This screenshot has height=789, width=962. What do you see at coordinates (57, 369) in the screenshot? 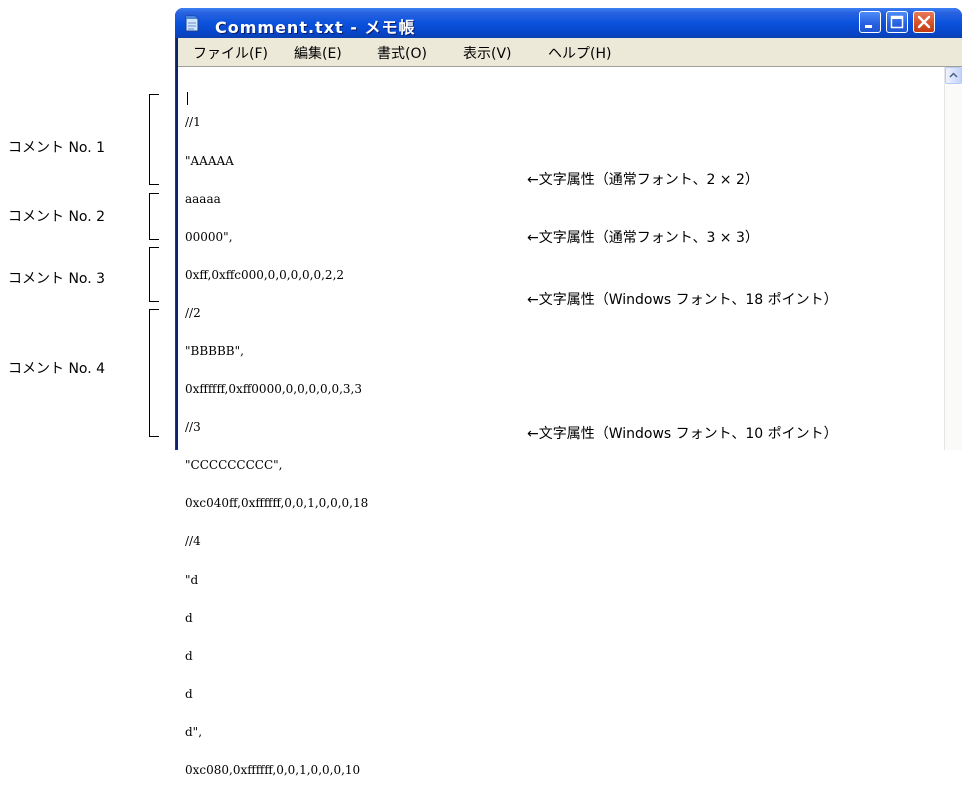
I see `comment-label-4: コメント No. 4` at bounding box center [57, 369].